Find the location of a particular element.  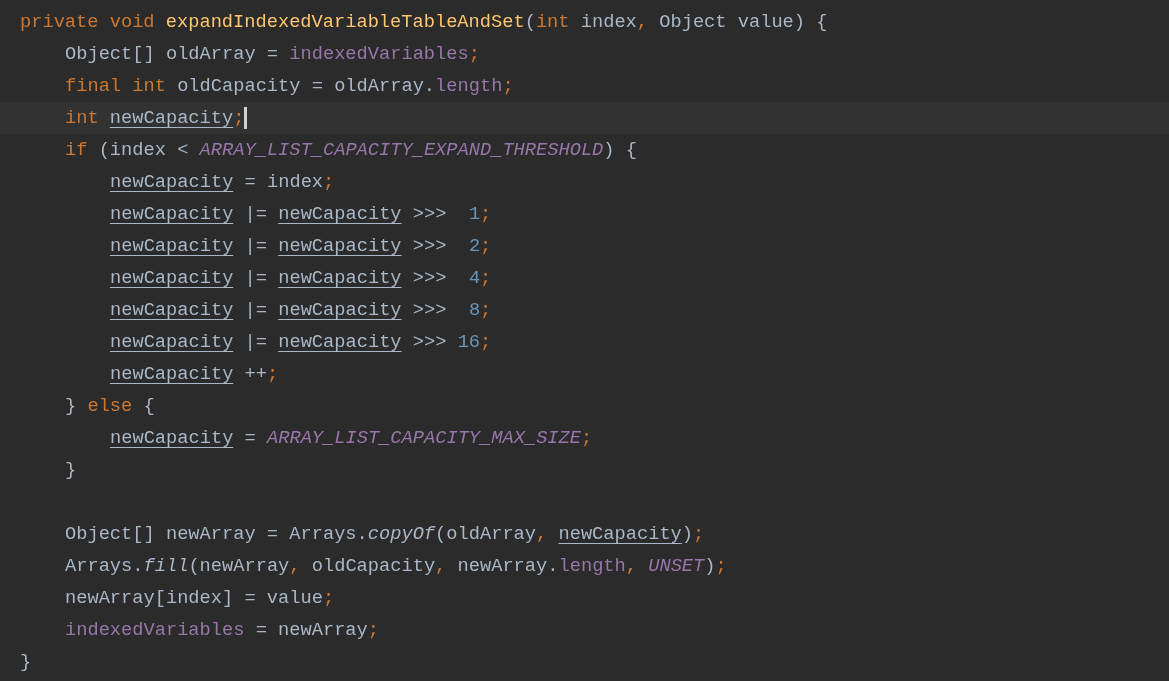

code-line: Arrays.fill(newArray, oldCapacity, newArray.length, UNSET); is located at coordinates (396, 566).